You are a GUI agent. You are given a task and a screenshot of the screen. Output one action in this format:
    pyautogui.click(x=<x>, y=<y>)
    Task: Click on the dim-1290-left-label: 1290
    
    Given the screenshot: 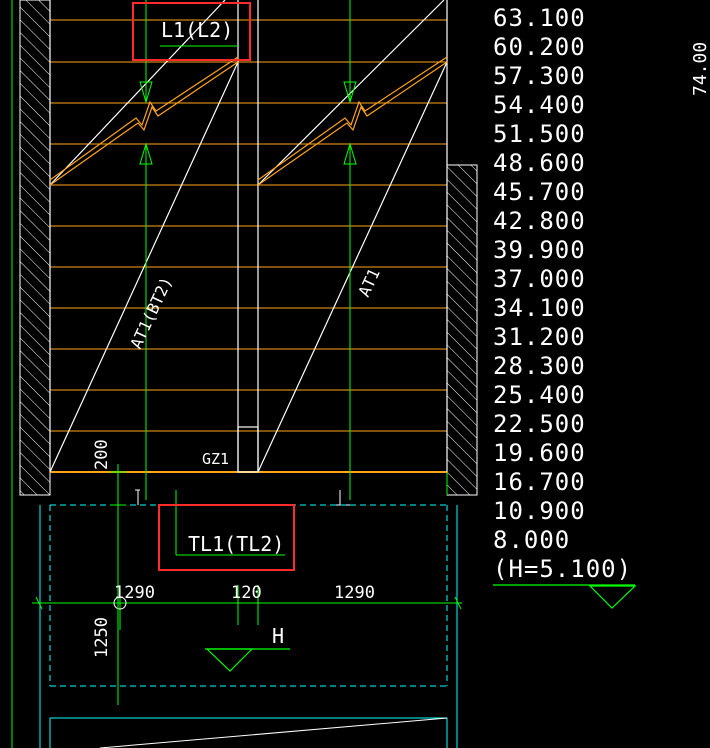 What is the action you would take?
    pyautogui.click(x=134, y=593)
    